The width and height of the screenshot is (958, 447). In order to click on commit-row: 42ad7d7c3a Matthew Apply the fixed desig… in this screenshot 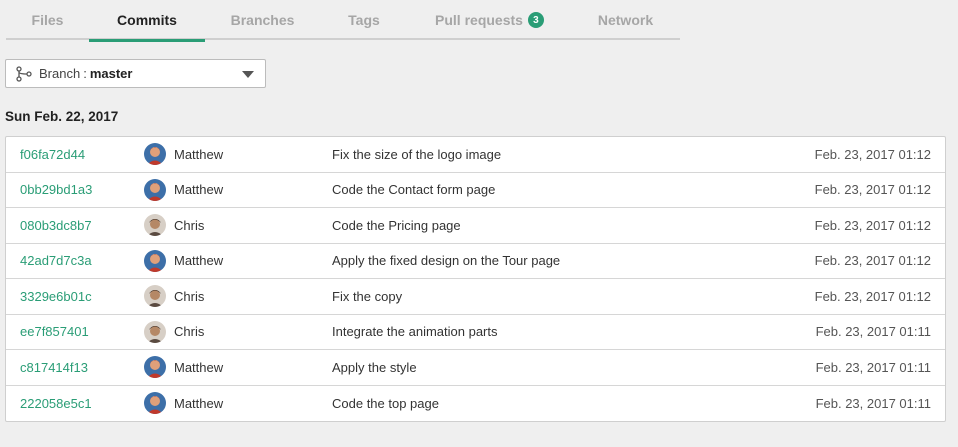, I will do `click(475, 261)`.